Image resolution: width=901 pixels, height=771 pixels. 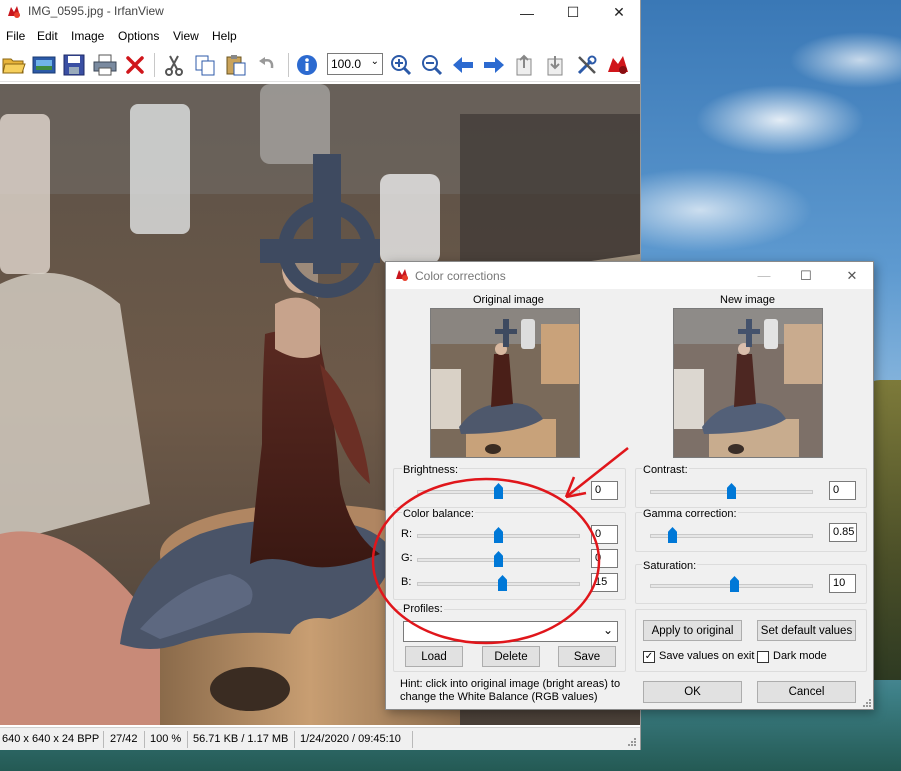 I want to click on original-image-label: Original image, so click(x=508, y=300).